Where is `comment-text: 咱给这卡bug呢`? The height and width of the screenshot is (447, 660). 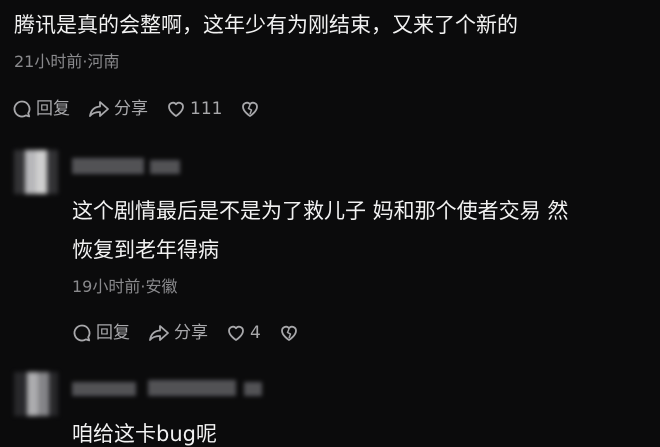
comment-text: 咱给这卡bug呢 is located at coordinates (144, 434).